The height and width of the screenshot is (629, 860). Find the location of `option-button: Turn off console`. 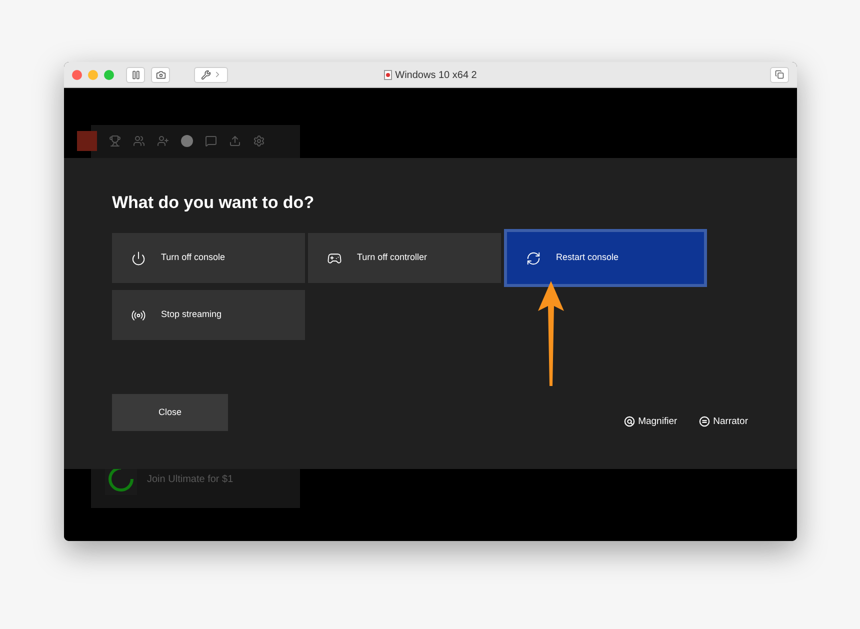

option-button: Turn off console is located at coordinates (208, 258).